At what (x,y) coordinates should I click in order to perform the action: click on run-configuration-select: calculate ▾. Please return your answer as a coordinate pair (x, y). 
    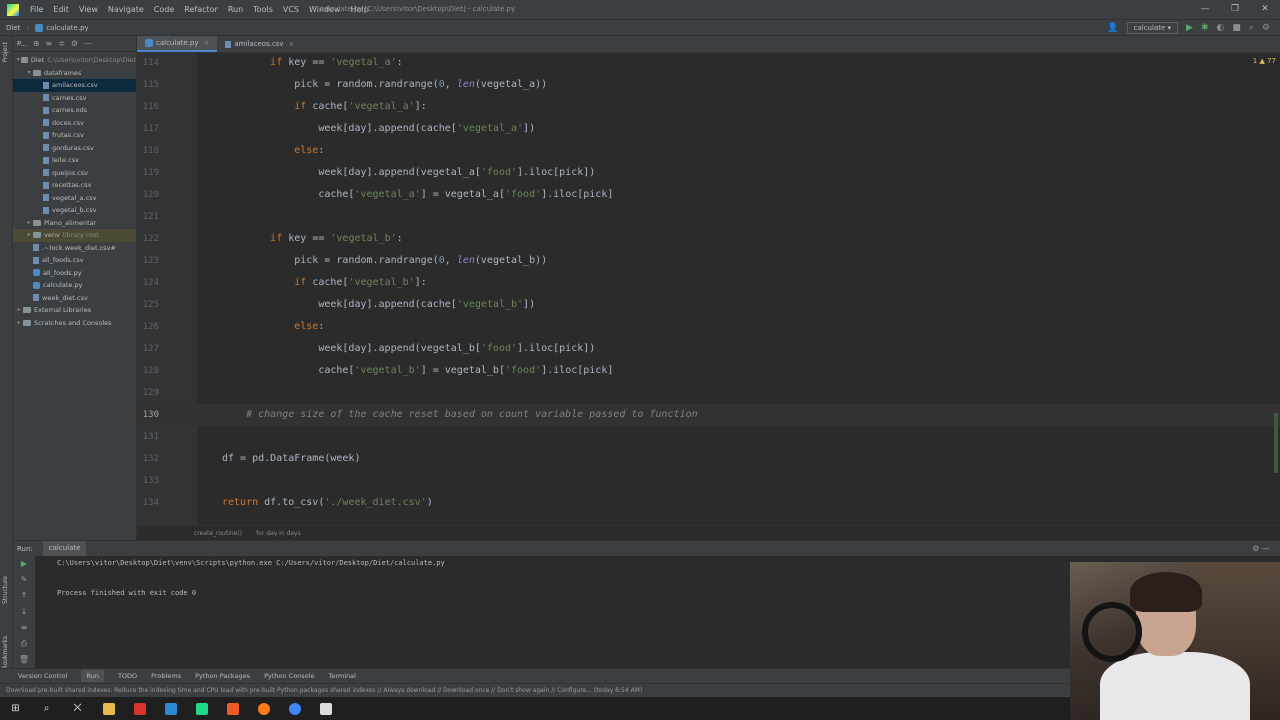
    Looking at the image, I should click on (1152, 28).